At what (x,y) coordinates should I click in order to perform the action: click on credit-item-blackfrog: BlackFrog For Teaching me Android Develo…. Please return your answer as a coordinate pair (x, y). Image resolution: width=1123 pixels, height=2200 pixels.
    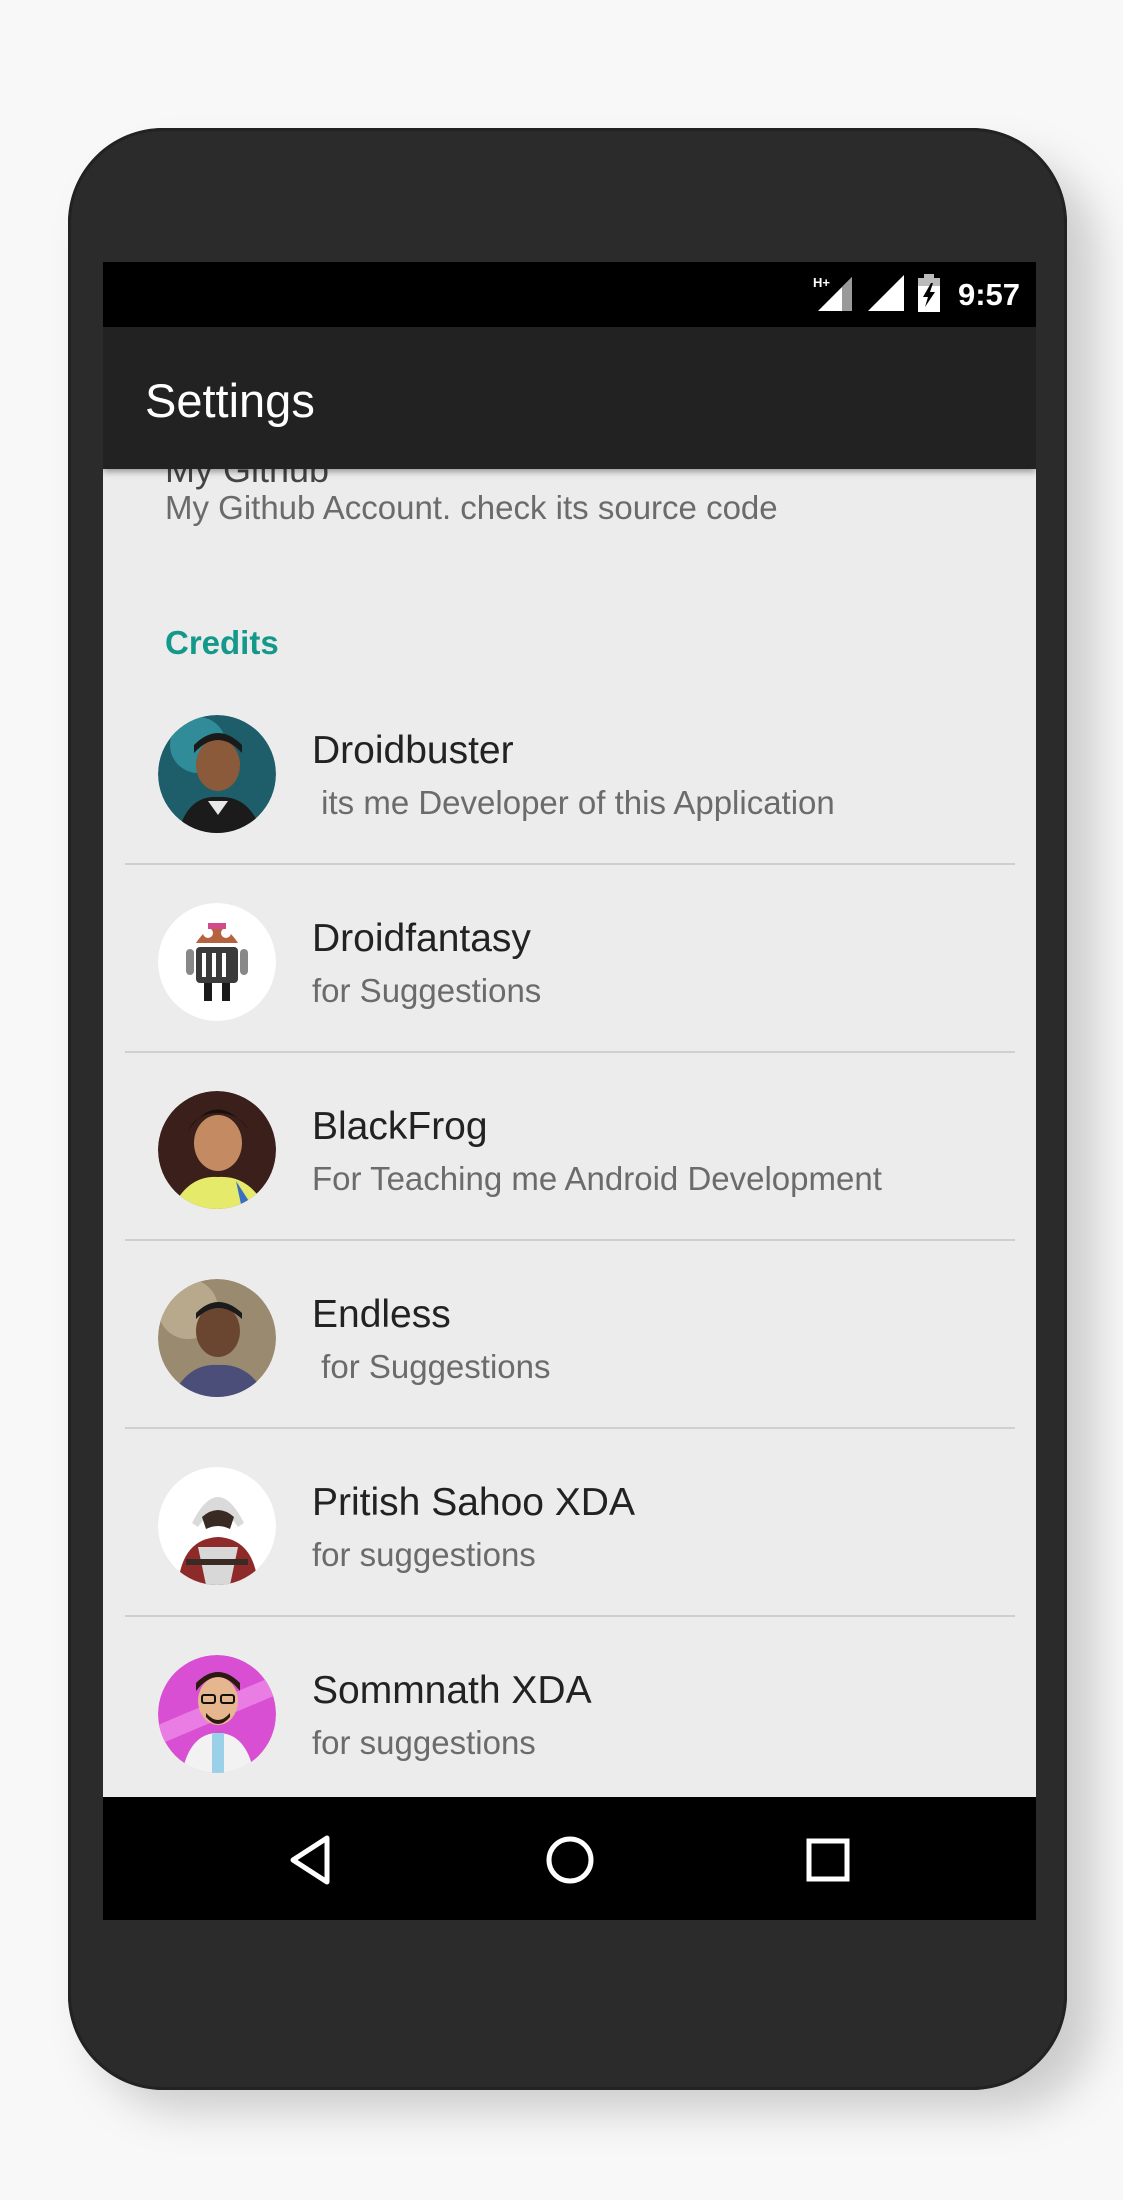
    Looking at the image, I should click on (569, 1147).